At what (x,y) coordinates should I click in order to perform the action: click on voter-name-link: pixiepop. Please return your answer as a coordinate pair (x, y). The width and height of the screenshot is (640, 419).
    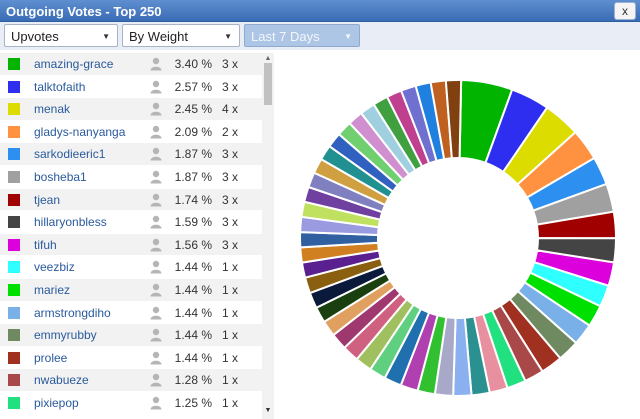
    Looking at the image, I should click on (56, 403).